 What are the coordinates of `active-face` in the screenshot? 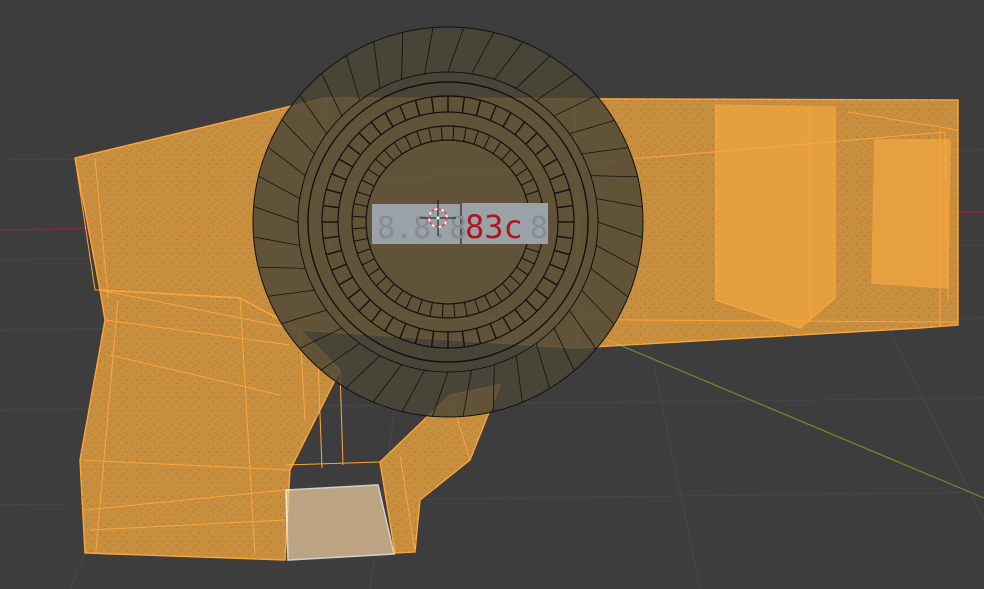 It's located at (340, 522).